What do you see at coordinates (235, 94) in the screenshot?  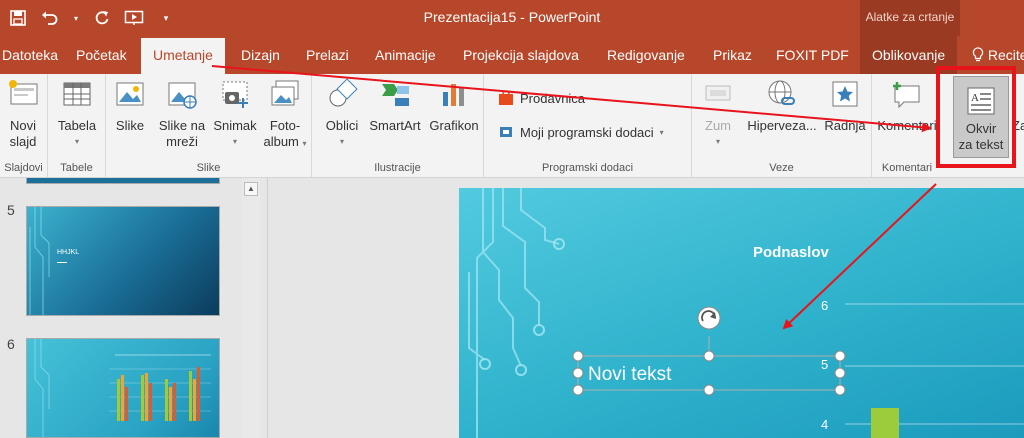 I see `screenshot-icon` at bounding box center [235, 94].